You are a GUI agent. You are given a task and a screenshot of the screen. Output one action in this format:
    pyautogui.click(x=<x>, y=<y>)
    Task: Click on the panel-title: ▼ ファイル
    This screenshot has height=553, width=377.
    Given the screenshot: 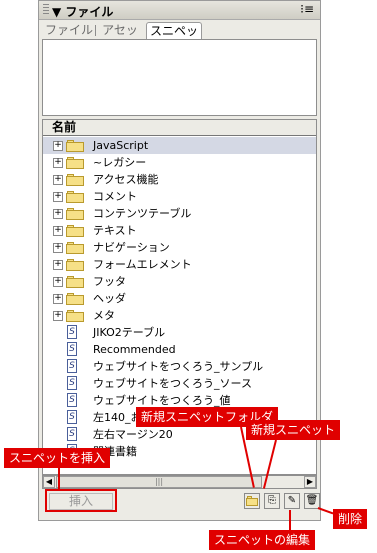 What is the action you would take?
    pyautogui.click(x=82, y=11)
    